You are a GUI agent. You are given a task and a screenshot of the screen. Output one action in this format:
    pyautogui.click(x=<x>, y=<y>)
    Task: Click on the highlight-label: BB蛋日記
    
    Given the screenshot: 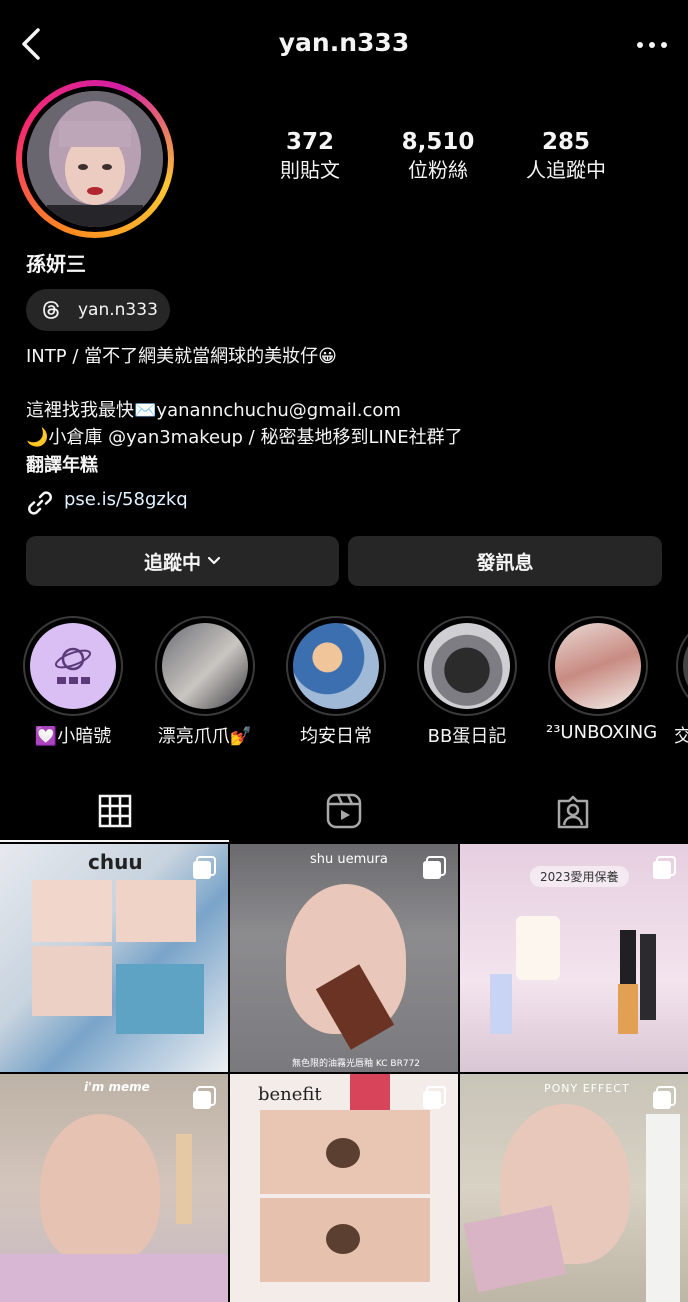 What is the action you would take?
    pyautogui.click(x=467, y=736)
    